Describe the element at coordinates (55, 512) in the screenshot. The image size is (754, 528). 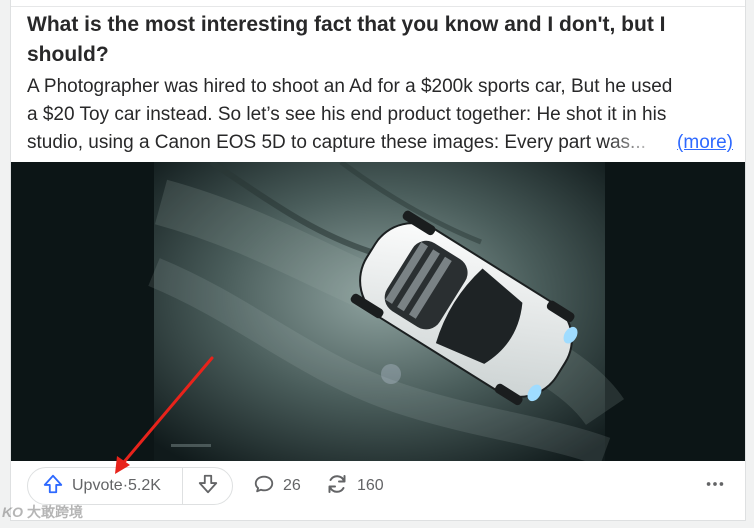
I see `watermark-text: 大敢跨境` at that location.